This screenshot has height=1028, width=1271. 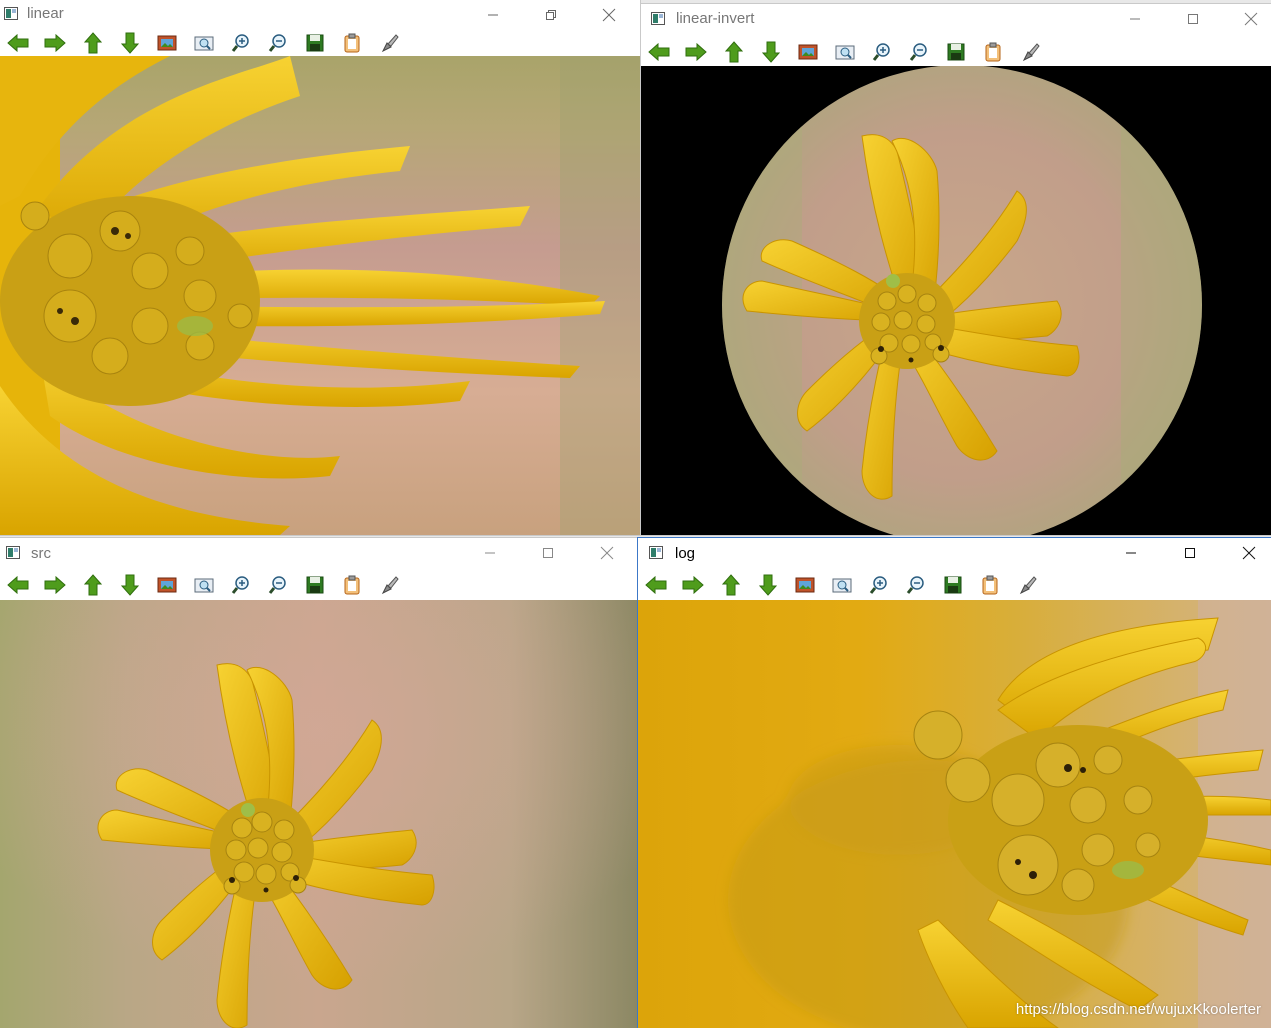 I want to click on window-title: log, so click(x=685, y=553).